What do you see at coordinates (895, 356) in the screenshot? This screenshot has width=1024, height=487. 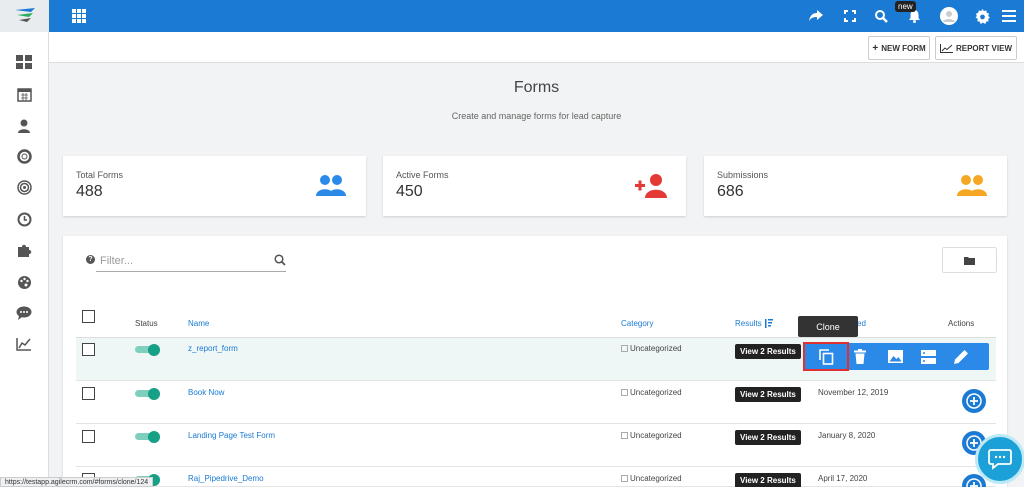 I see `image-icon` at bounding box center [895, 356].